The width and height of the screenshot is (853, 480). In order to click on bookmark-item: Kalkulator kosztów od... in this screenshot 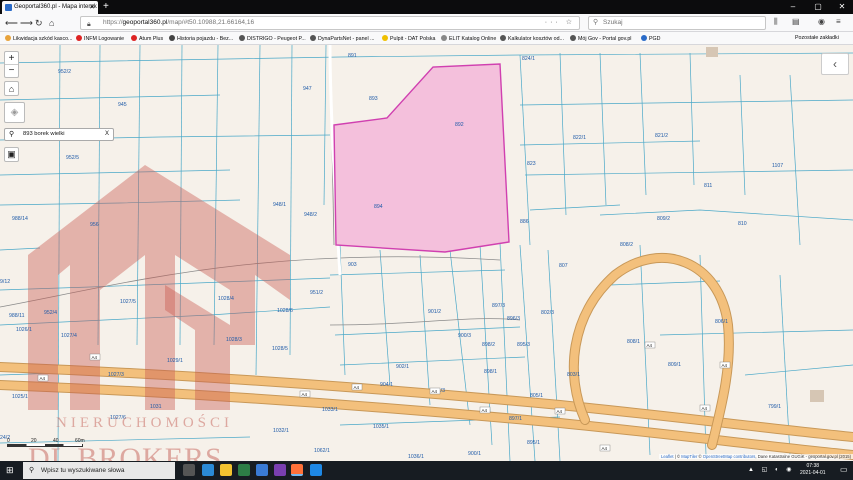, I will do `click(532, 38)`.